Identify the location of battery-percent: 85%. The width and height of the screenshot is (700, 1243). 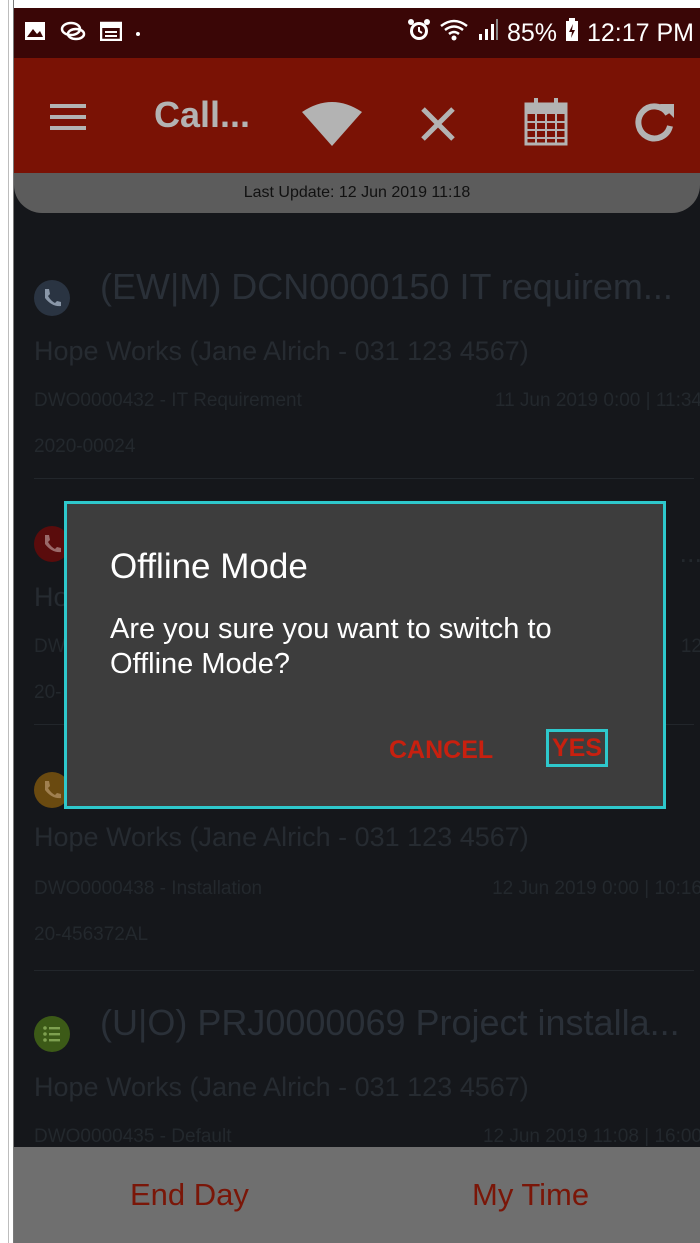
(531, 33).